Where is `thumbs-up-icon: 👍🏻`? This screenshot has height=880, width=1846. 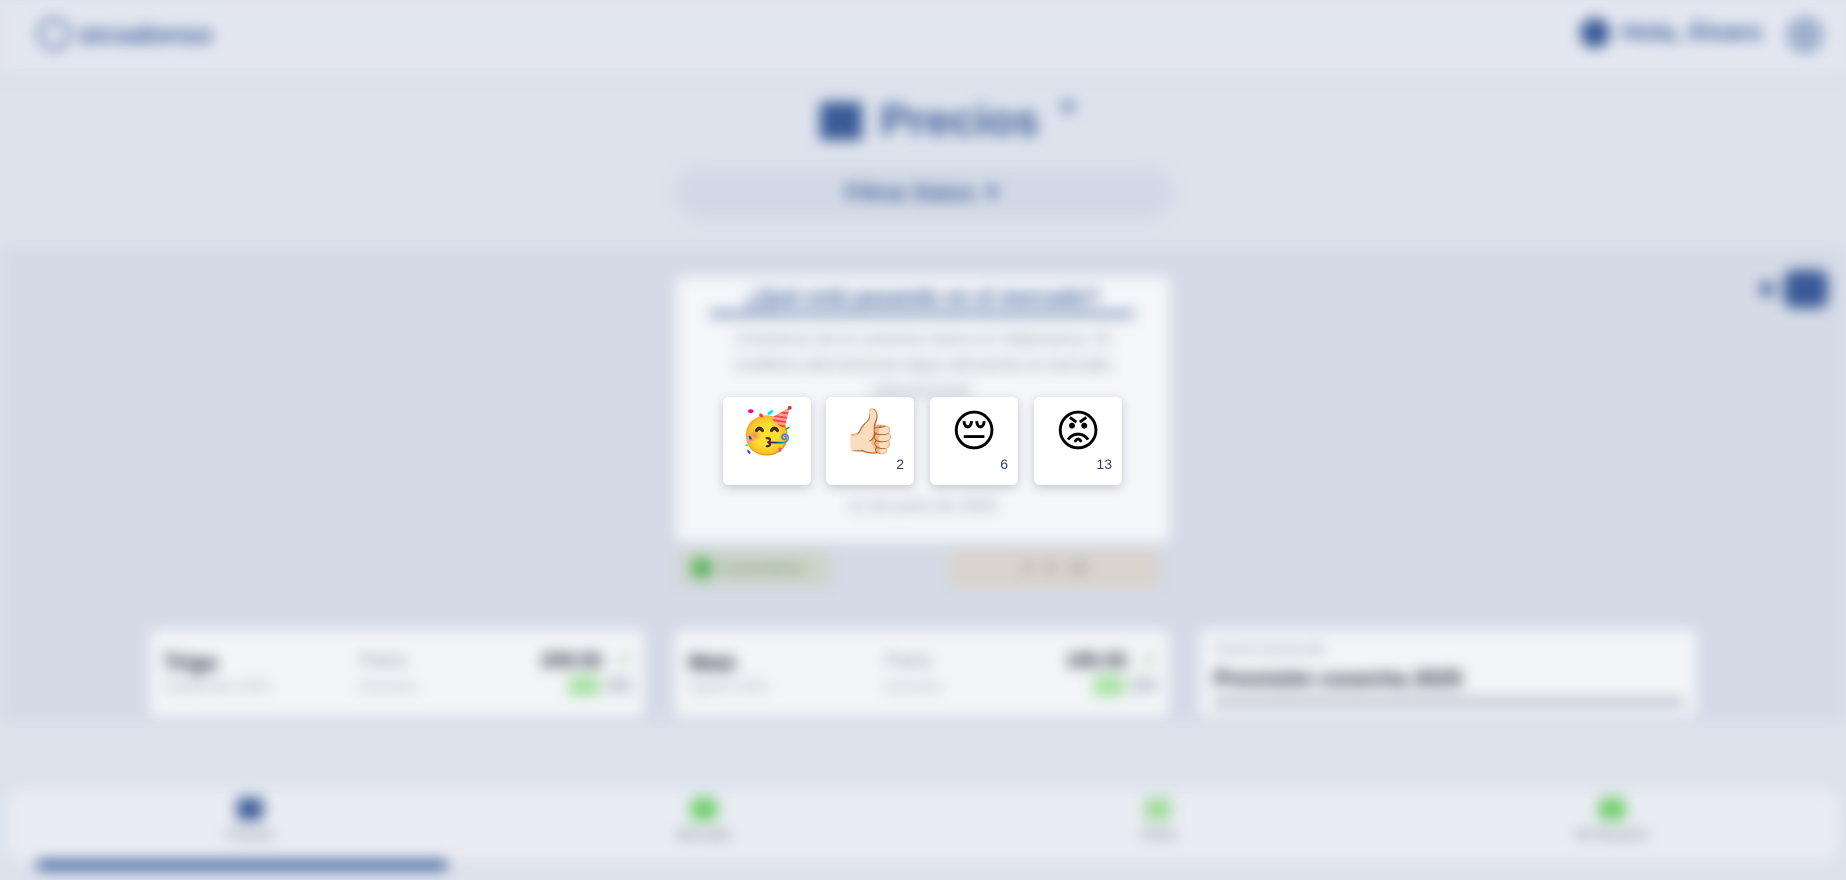
thumbs-up-icon: 👍🏻 is located at coordinates (870, 431).